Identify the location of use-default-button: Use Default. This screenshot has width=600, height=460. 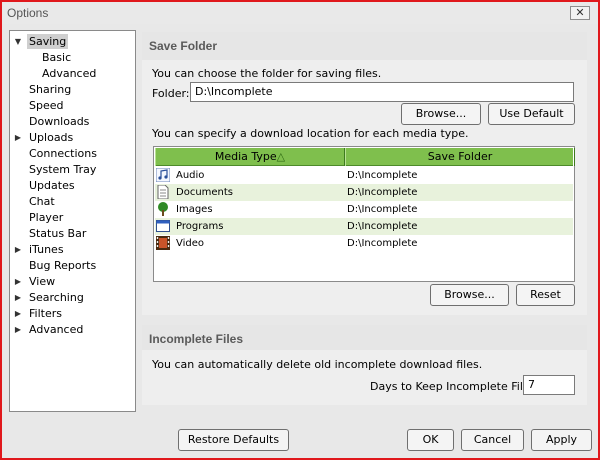
(531, 114).